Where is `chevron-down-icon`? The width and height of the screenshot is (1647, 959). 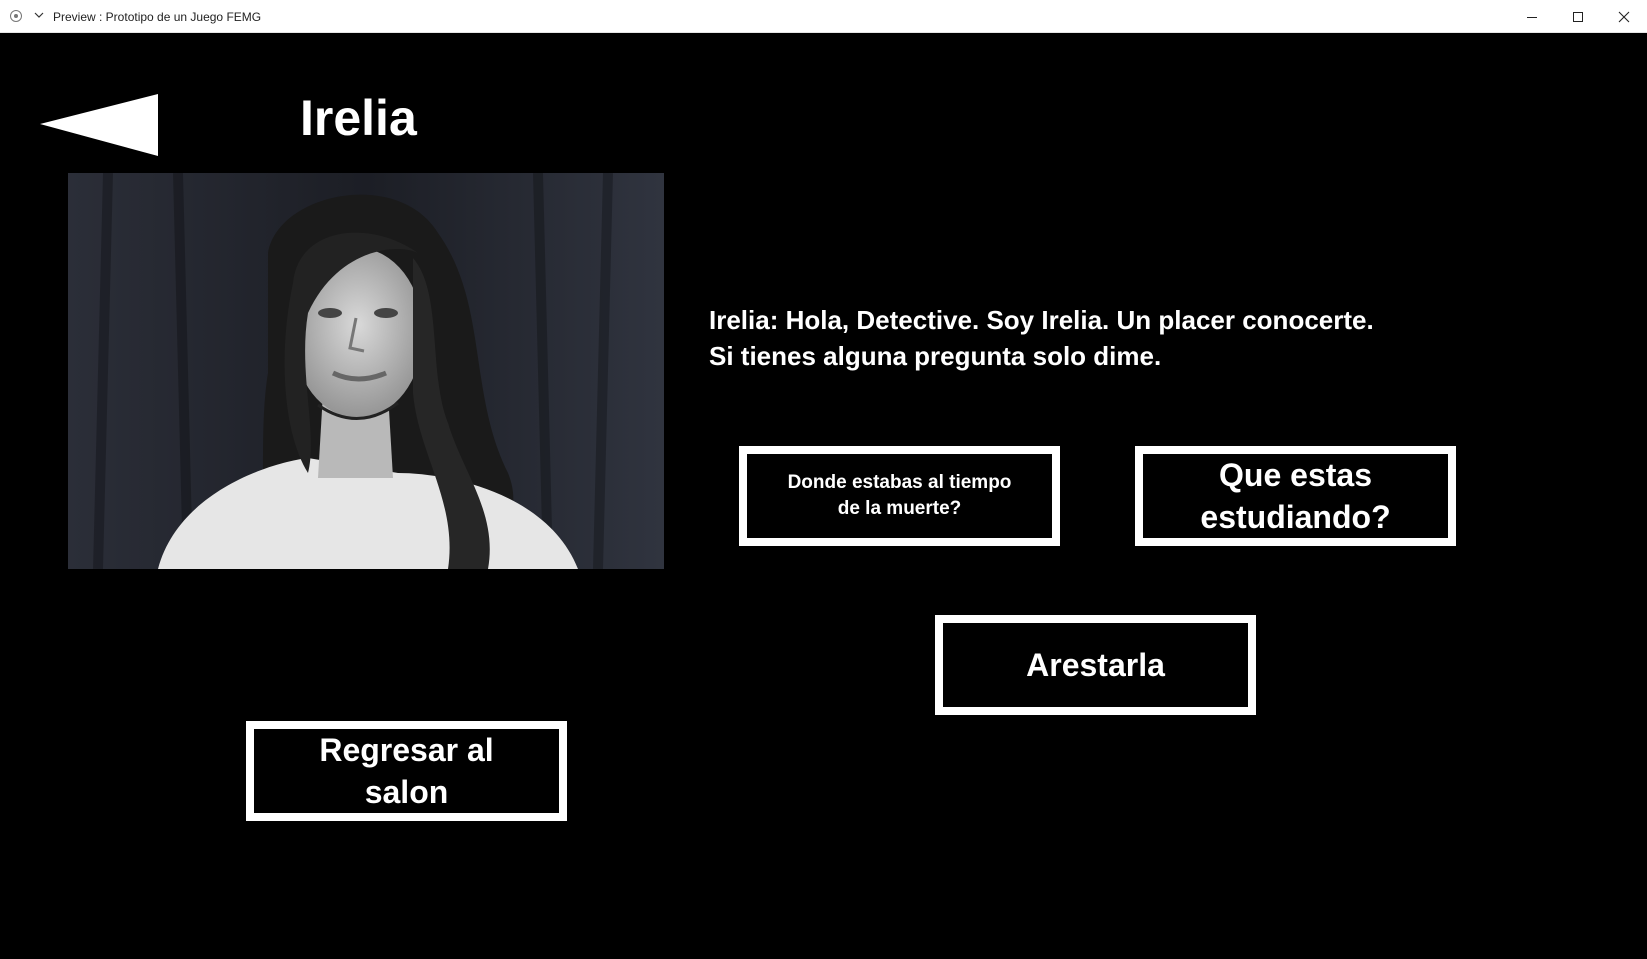 chevron-down-icon is located at coordinates (39, 15).